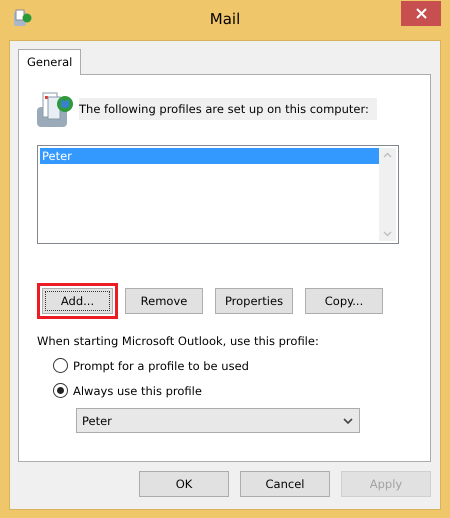 Image resolution: width=450 pixels, height=518 pixels. Describe the element at coordinates (97, 421) in the screenshot. I see `dropdown-value: Peter` at that location.